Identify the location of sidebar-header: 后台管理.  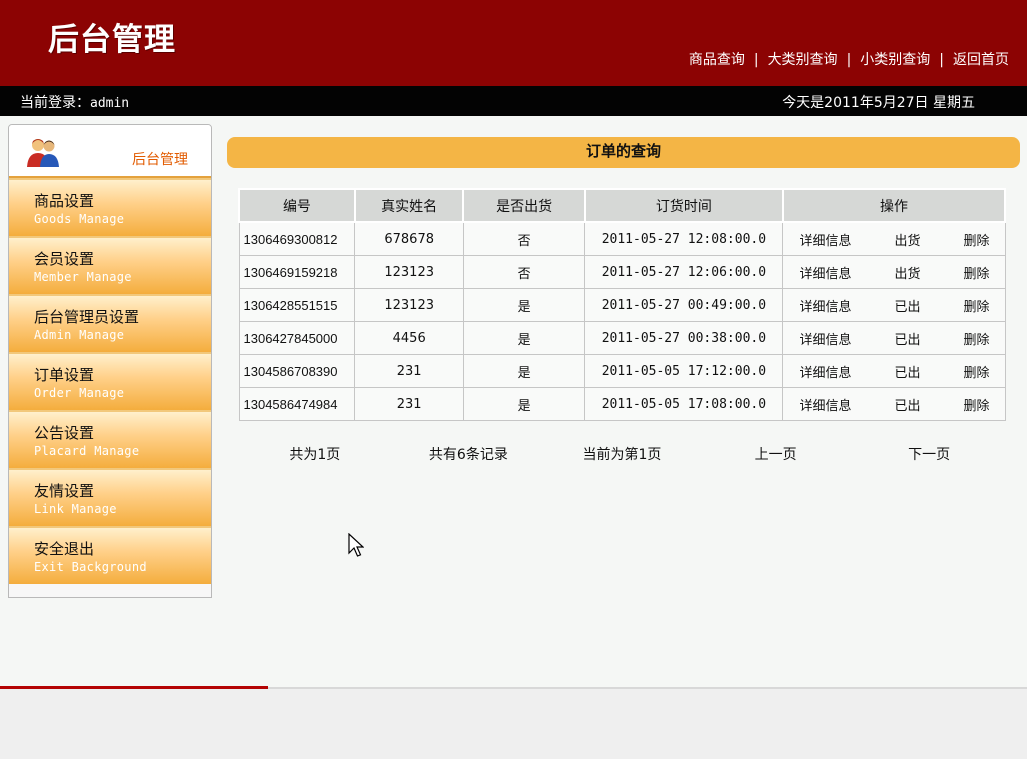
(110, 151).